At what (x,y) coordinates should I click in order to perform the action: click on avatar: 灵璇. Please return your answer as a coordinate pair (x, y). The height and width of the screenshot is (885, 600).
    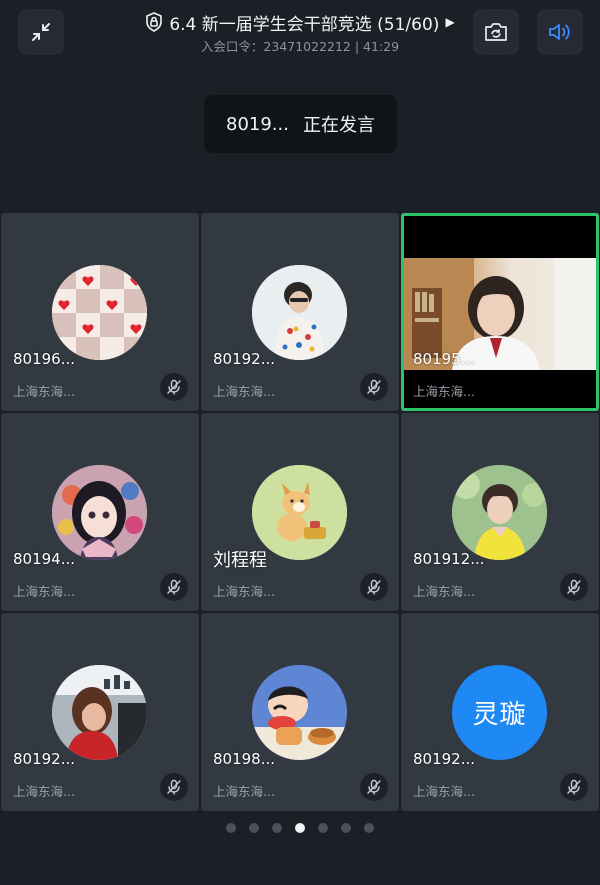
    Looking at the image, I should click on (499, 712).